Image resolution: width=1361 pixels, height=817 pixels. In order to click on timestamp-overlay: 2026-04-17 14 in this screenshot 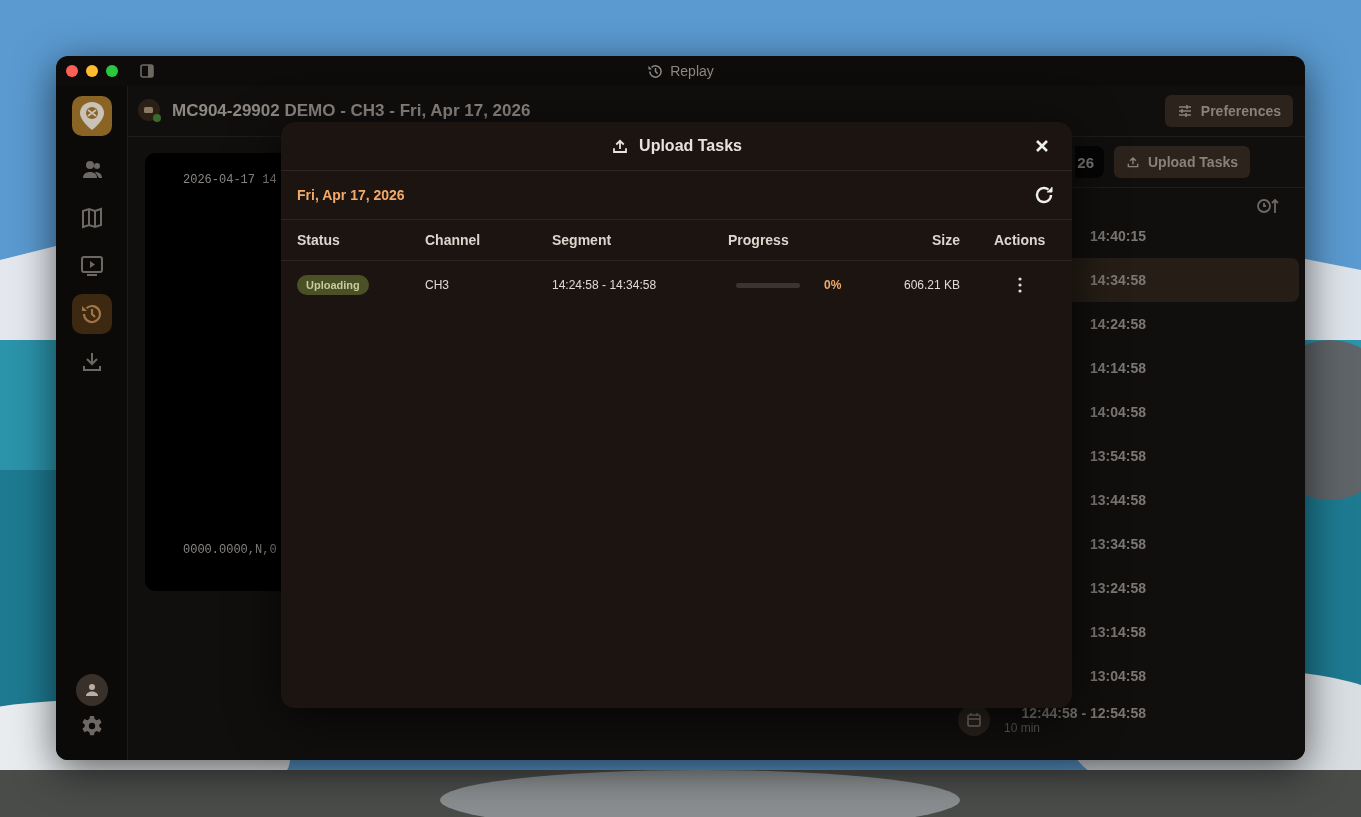, I will do `click(230, 180)`.